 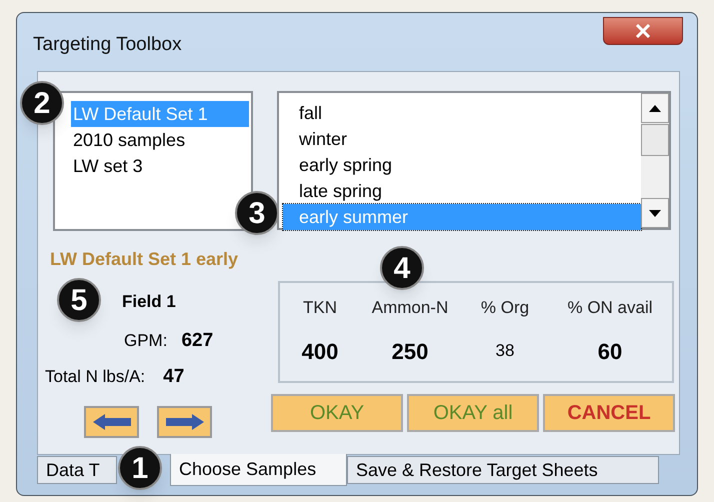 I want to click on gpm-label: GPM:, so click(x=146, y=341).